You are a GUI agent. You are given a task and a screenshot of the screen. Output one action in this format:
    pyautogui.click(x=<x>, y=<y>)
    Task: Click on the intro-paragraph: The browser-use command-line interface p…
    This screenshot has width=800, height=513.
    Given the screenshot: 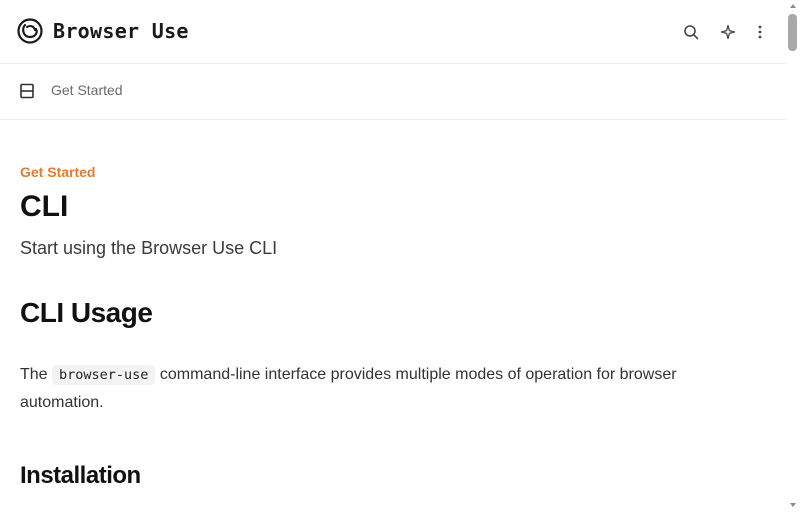 What is the action you would take?
    pyautogui.click(x=390, y=389)
    